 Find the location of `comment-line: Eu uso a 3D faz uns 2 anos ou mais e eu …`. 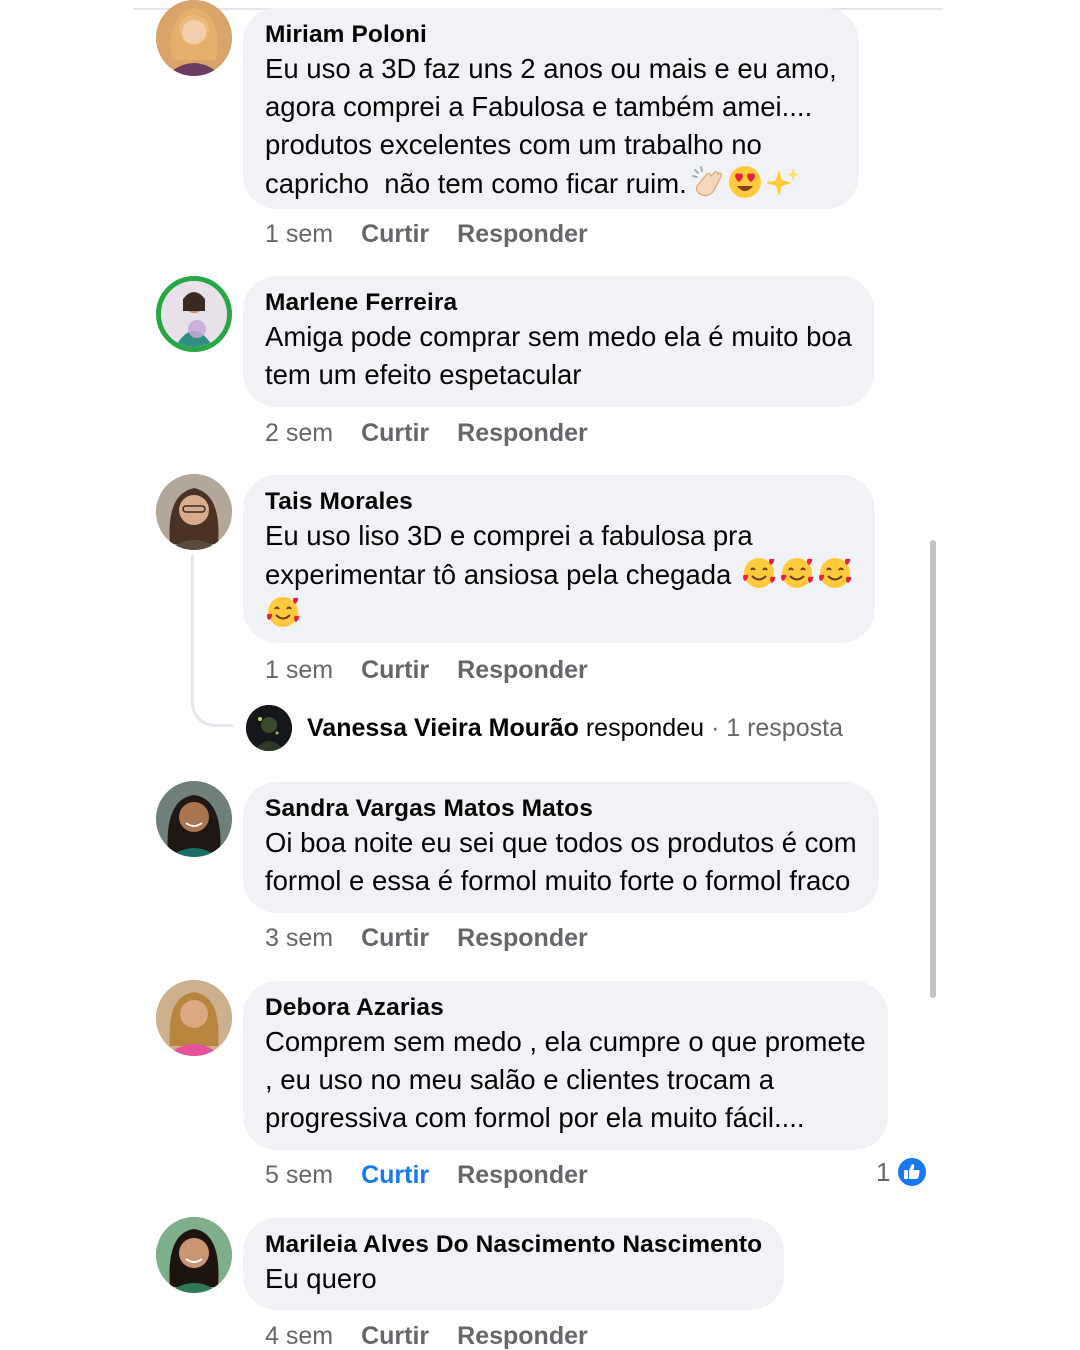

comment-line: Eu uso a 3D faz uns 2 anos ou mais e eu … is located at coordinates (551, 68).